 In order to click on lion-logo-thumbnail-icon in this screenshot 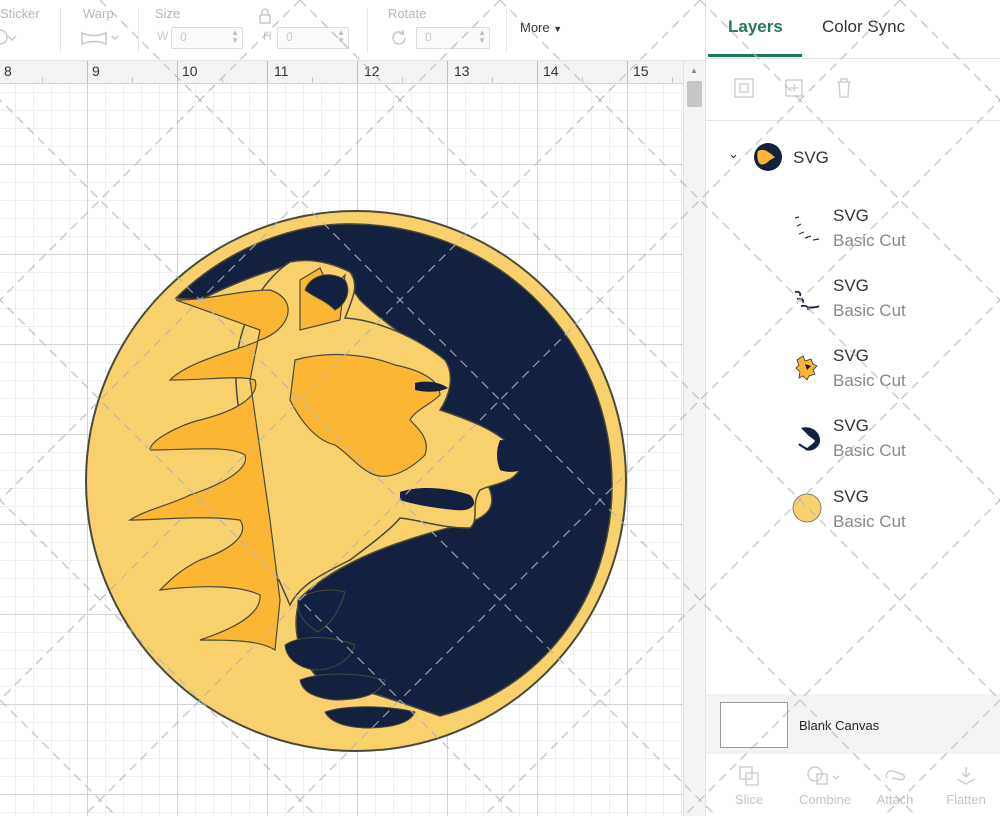, I will do `click(768, 157)`.